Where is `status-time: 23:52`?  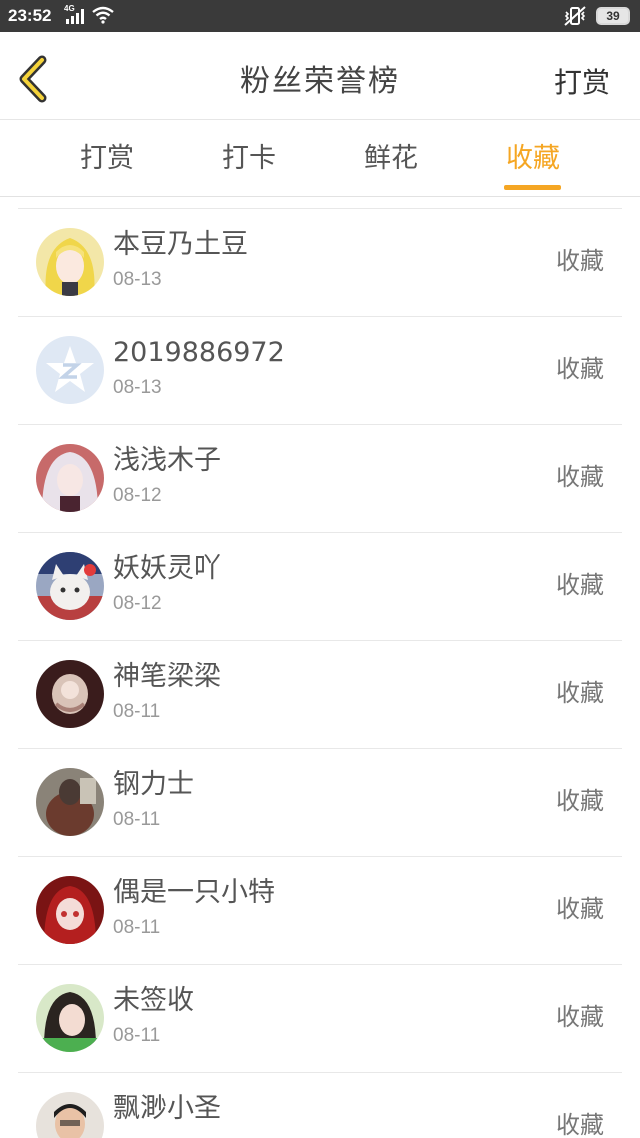 status-time: 23:52 is located at coordinates (30, 15).